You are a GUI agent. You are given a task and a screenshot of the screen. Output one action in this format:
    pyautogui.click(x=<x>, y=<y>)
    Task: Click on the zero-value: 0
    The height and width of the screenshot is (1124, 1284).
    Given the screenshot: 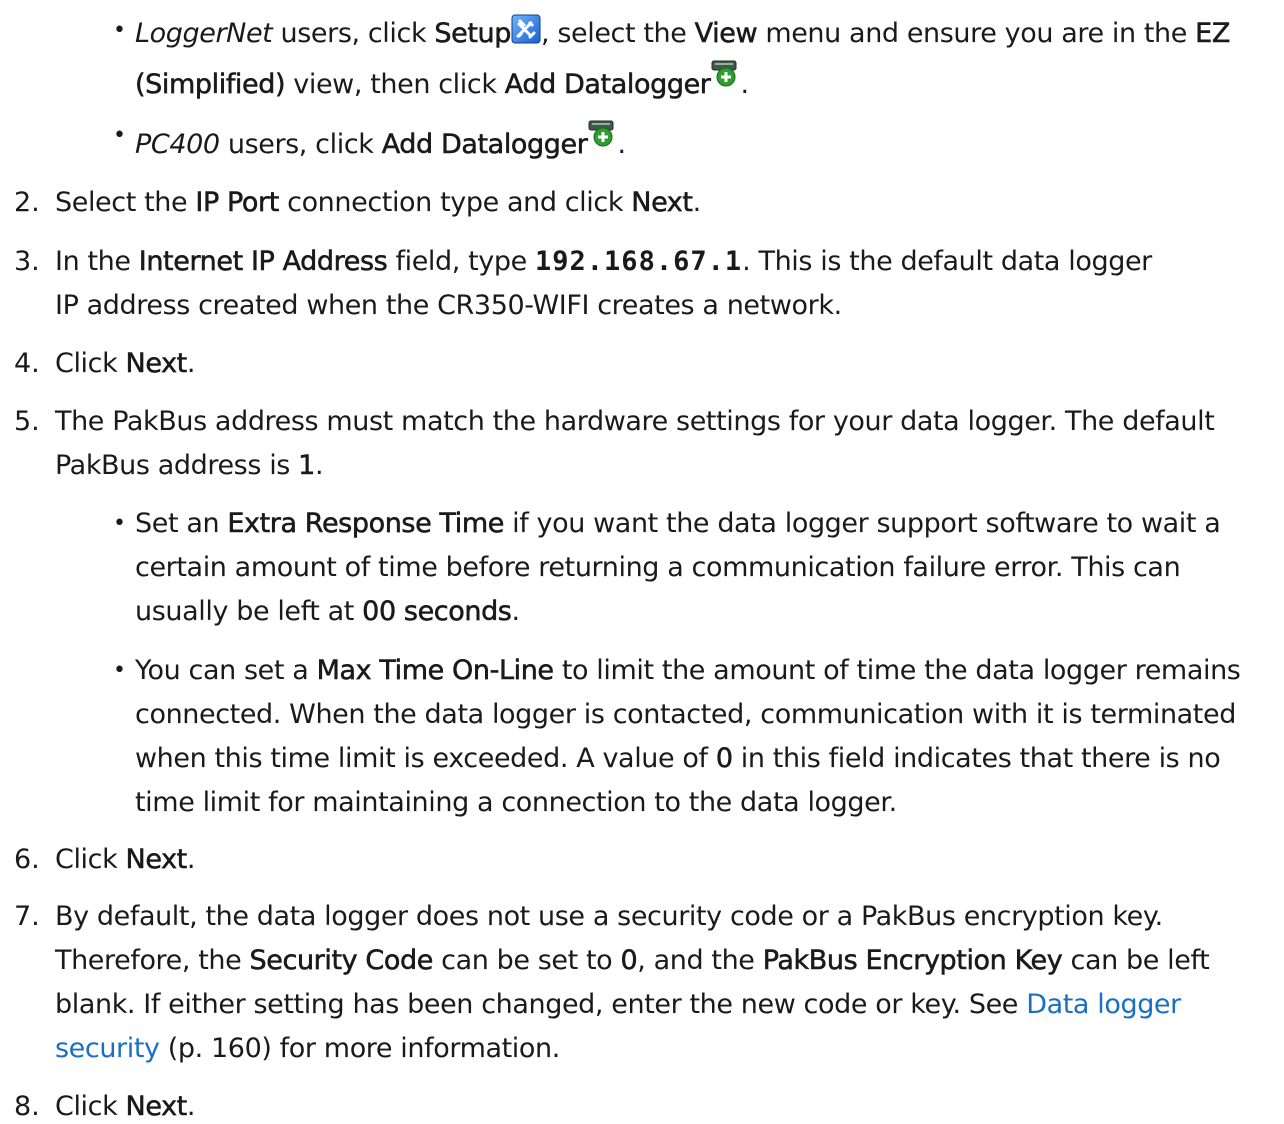 What is the action you would take?
    pyautogui.click(x=724, y=759)
    